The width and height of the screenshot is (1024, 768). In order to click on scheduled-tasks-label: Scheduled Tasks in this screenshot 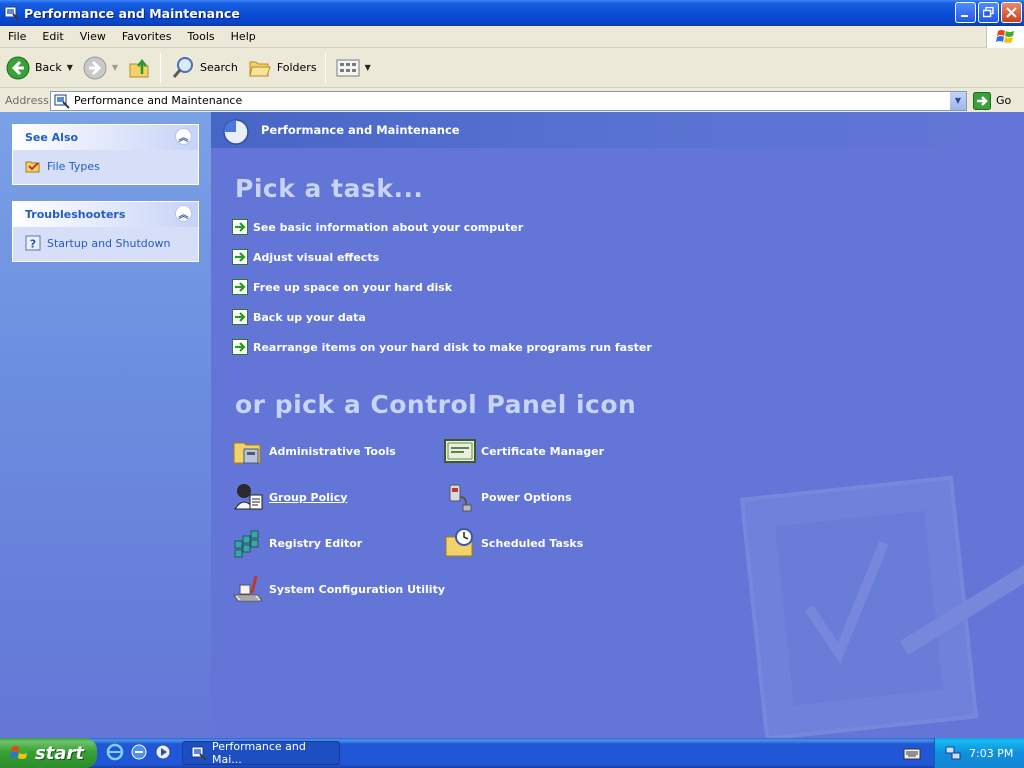, I will do `click(532, 543)`.